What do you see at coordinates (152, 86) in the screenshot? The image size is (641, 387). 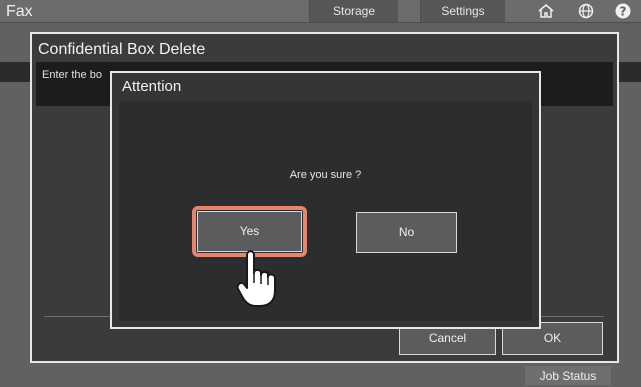 I see `attention-title: Attention` at bounding box center [152, 86].